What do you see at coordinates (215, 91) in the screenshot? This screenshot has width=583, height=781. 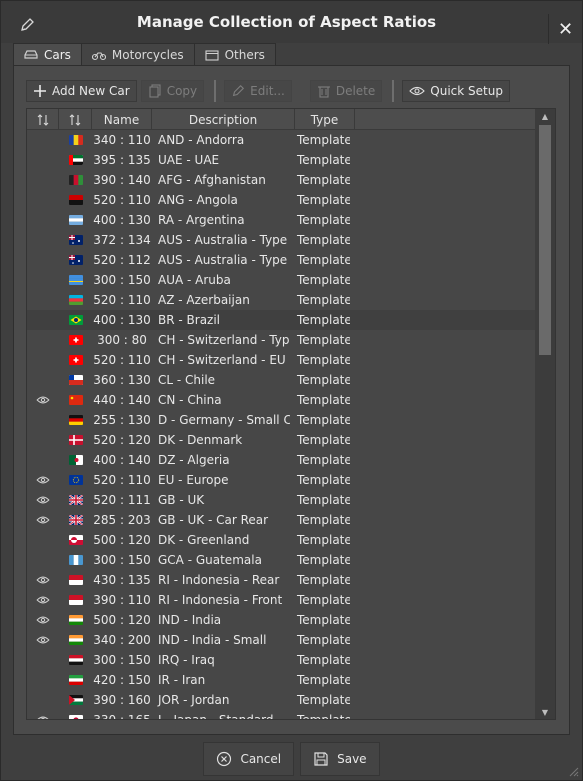 I see `toolbar-divider` at bounding box center [215, 91].